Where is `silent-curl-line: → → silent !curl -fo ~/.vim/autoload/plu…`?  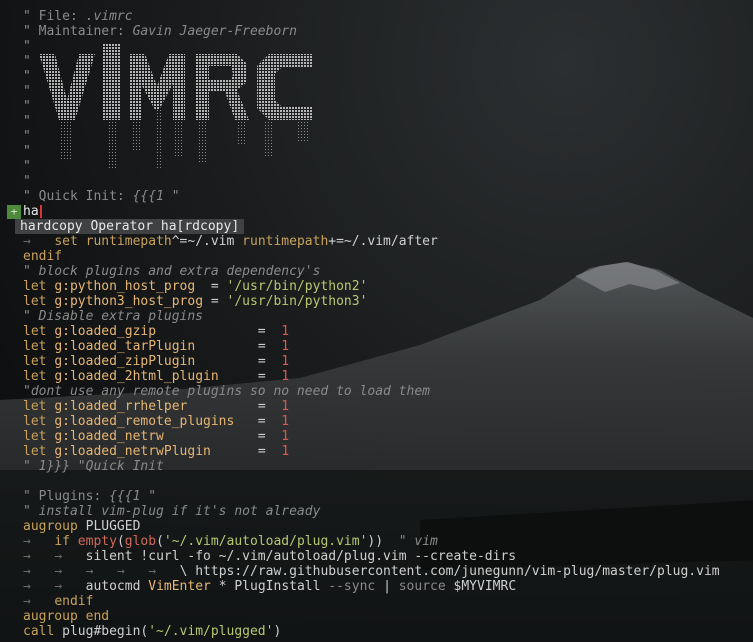 silent-curl-line: → → silent !curl -fo ~/.vim/autoload/plu… is located at coordinates (269, 556).